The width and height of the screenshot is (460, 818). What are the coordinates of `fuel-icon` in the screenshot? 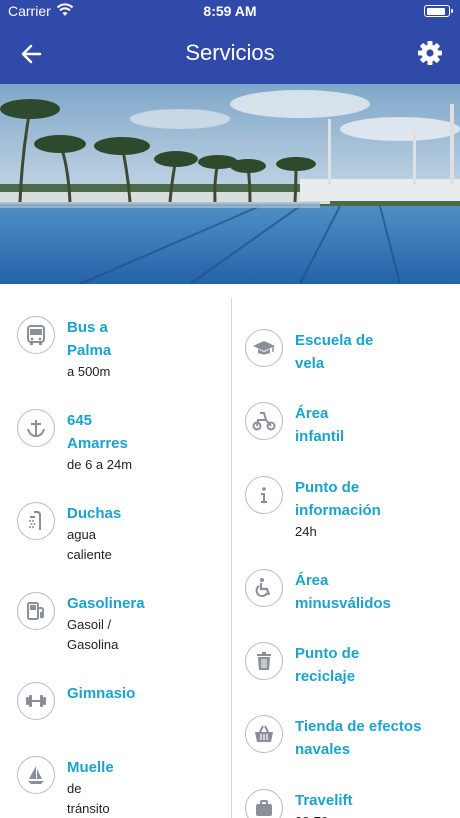 It's located at (36, 611).